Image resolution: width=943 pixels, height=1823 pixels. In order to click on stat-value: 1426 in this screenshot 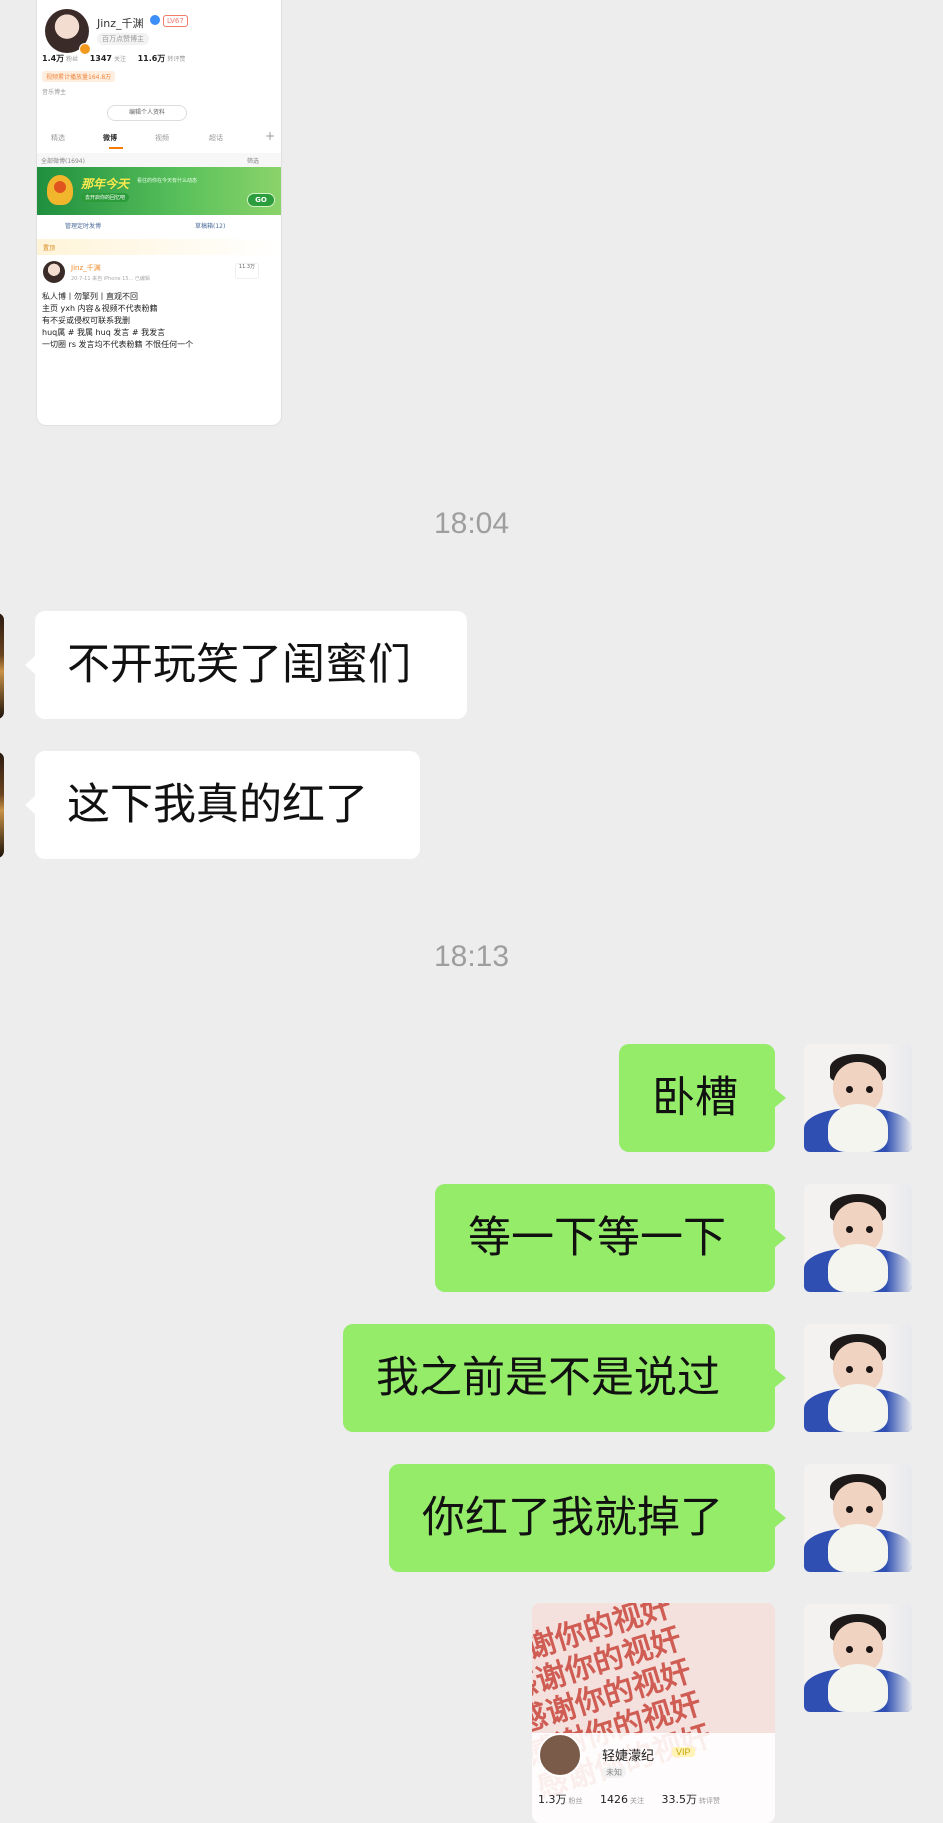, I will do `click(614, 1799)`.